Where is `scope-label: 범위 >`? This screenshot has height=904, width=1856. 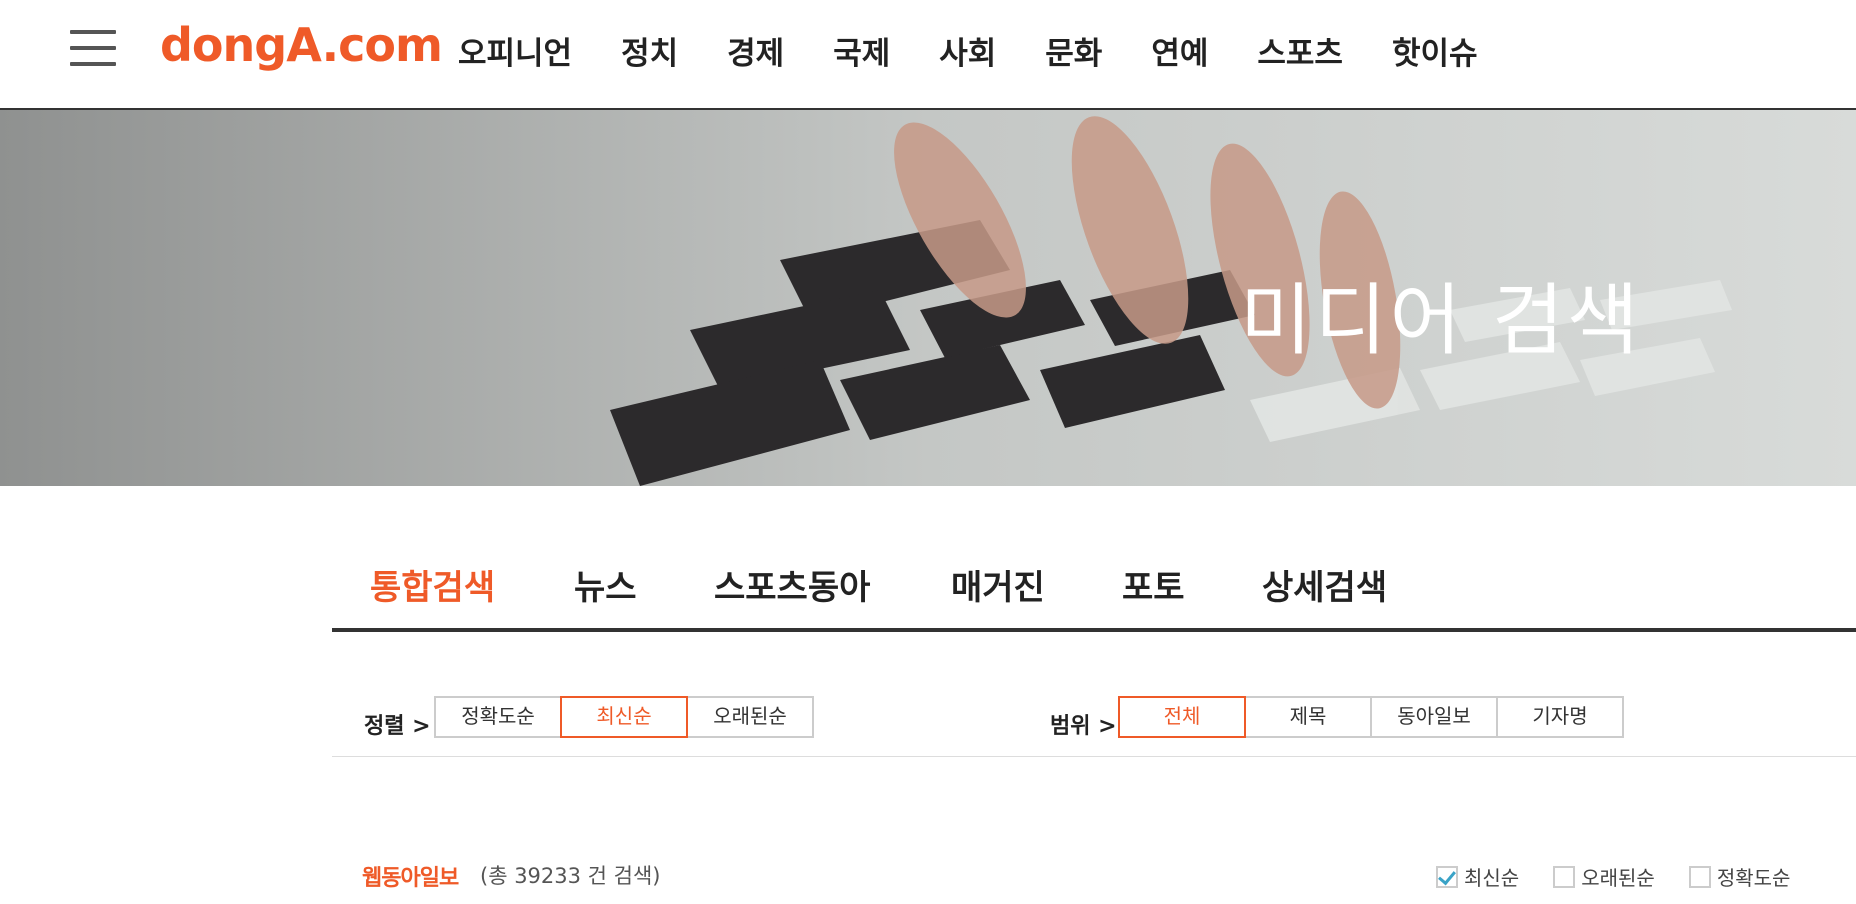
scope-label: 범위 > is located at coordinates (1083, 726).